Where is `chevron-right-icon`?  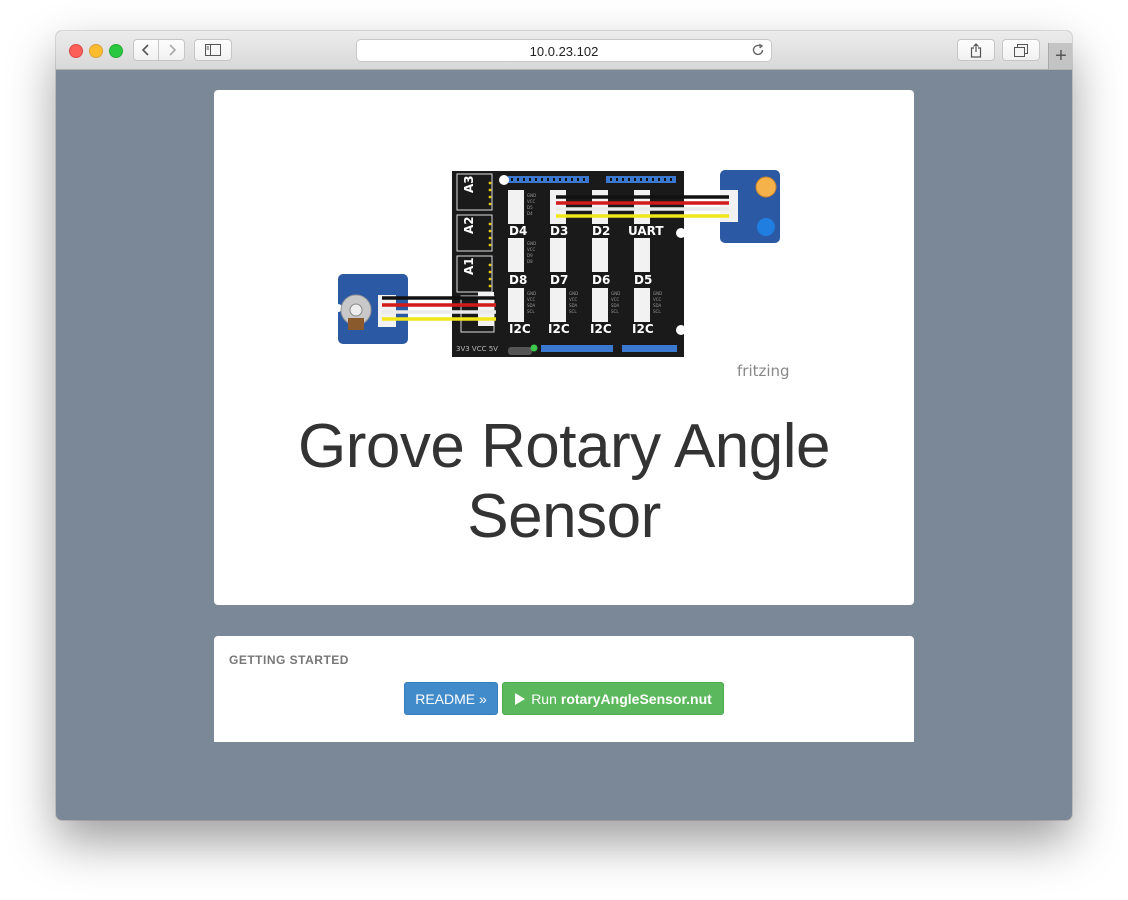 chevron-right-icon is located at coordinates (172, 50).